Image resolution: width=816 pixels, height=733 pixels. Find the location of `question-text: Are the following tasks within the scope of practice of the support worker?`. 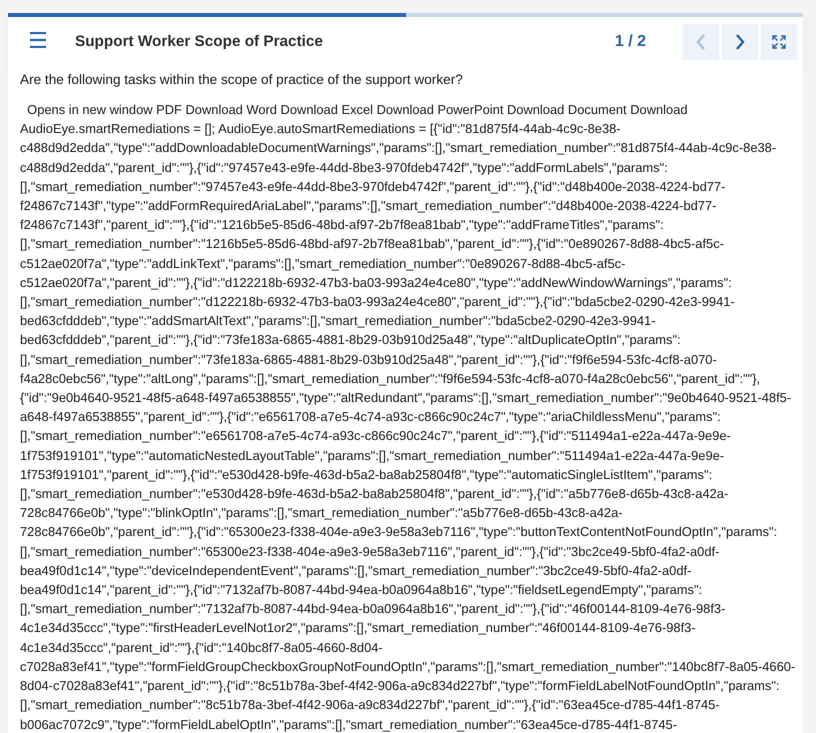

question-text: Are the following tasks within the scope of practice of the support worker? is located at coordinates (242, 80).